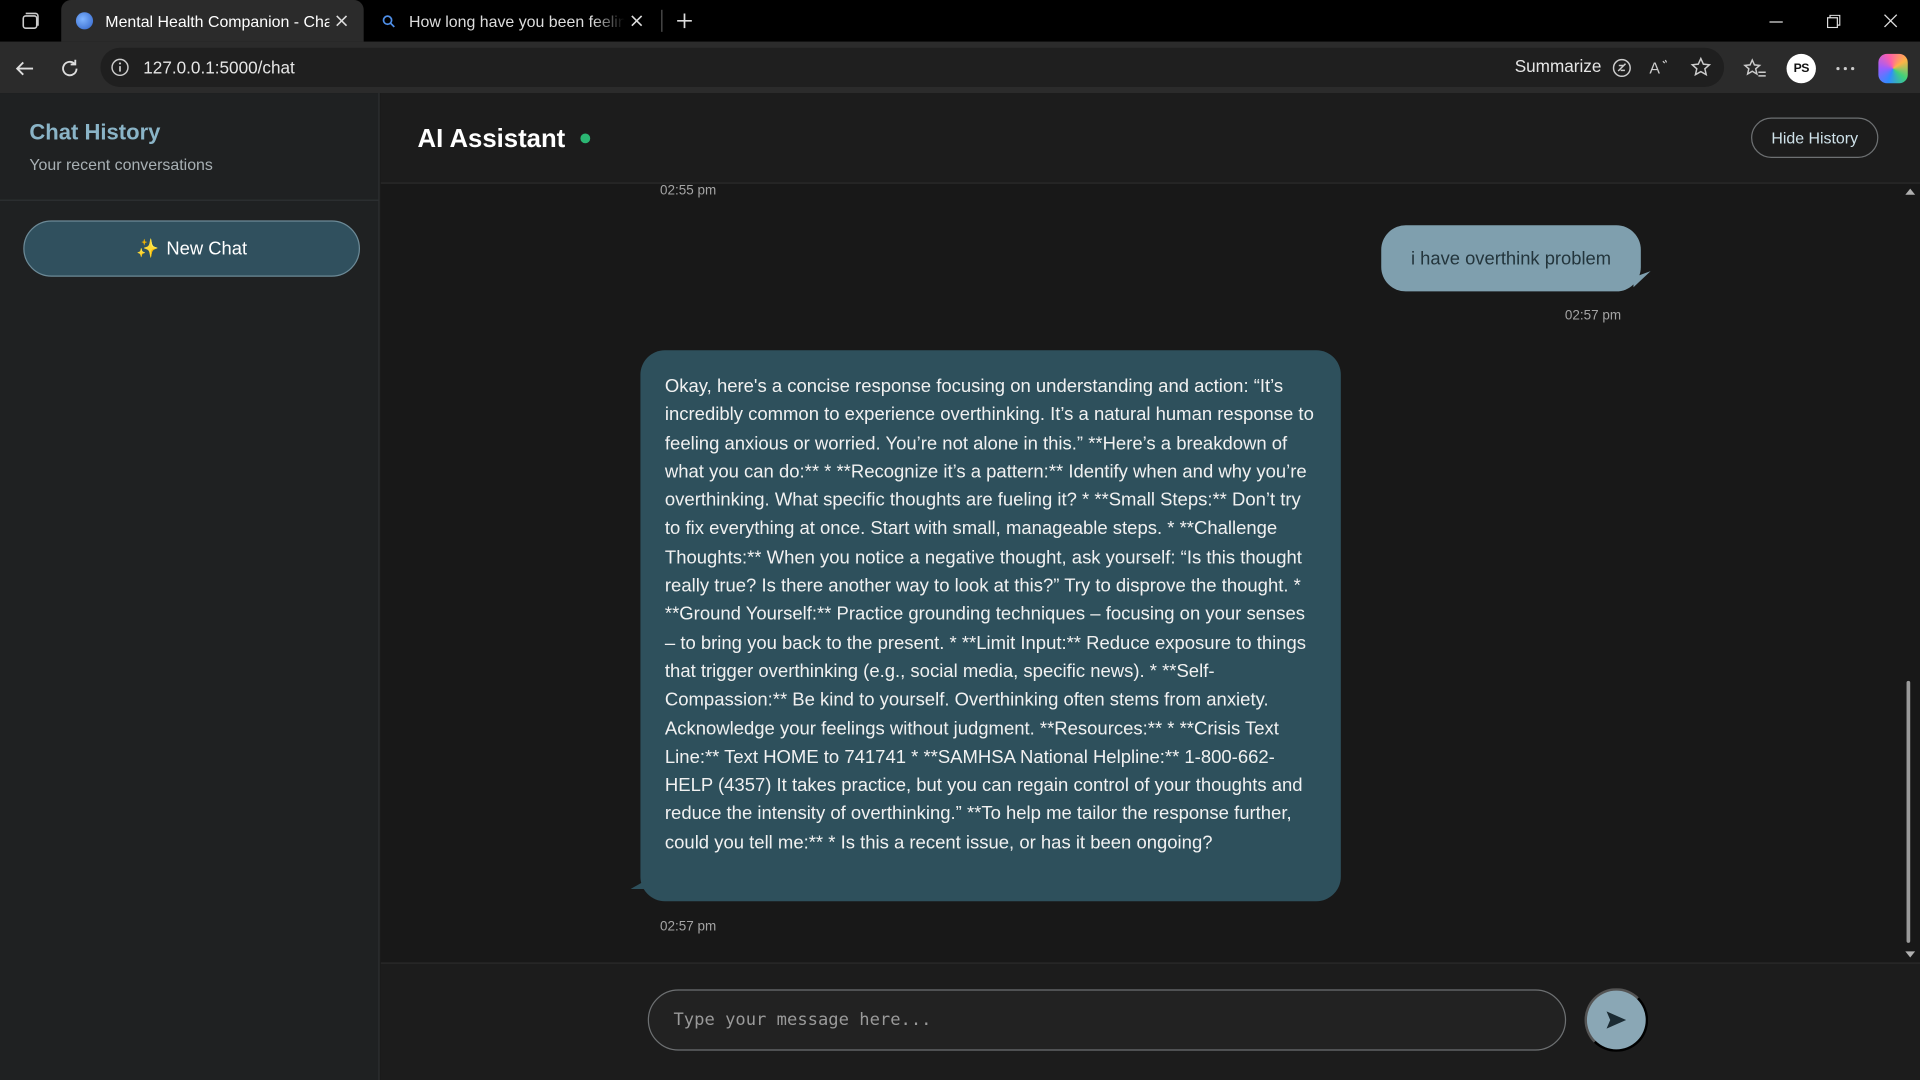 This screenshot has width=1920, height=1080. Describe the element at coordinates (1511, 258) in the screenshot. I see `user-message-bubble: i have overthink problem` at that location.